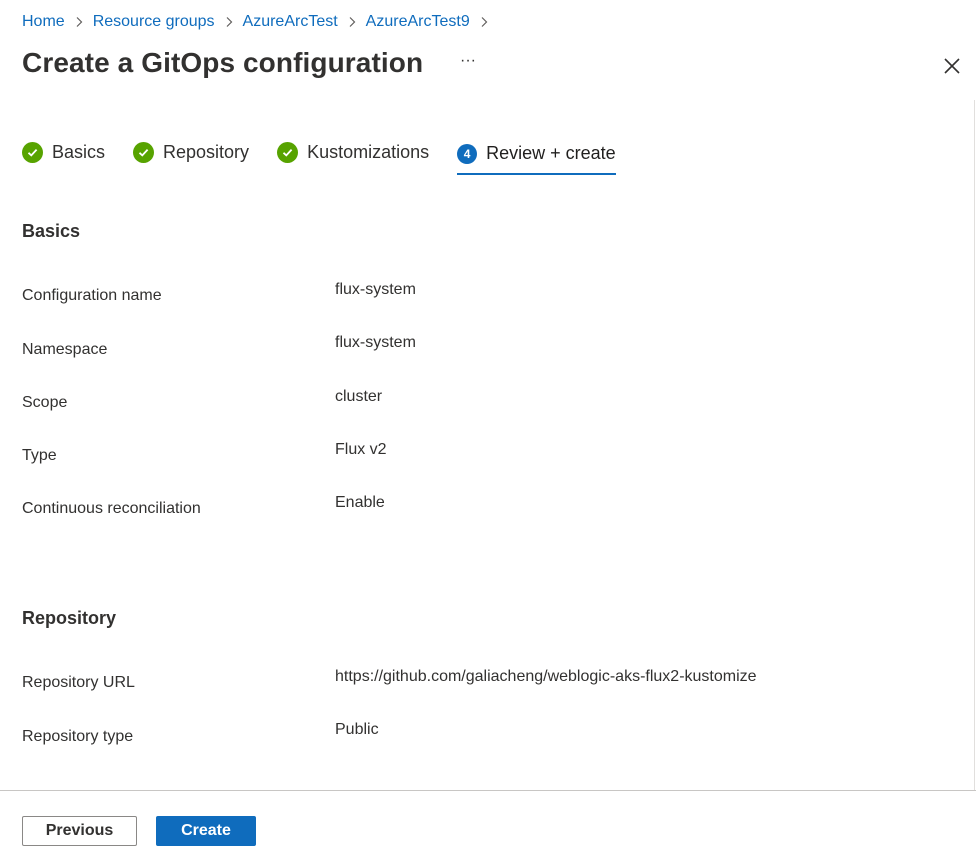 This screenshot has height=867, width=976. Describe the element at coordinates (206, 831) in the screenshot. I see `create-button: Create` at that location.